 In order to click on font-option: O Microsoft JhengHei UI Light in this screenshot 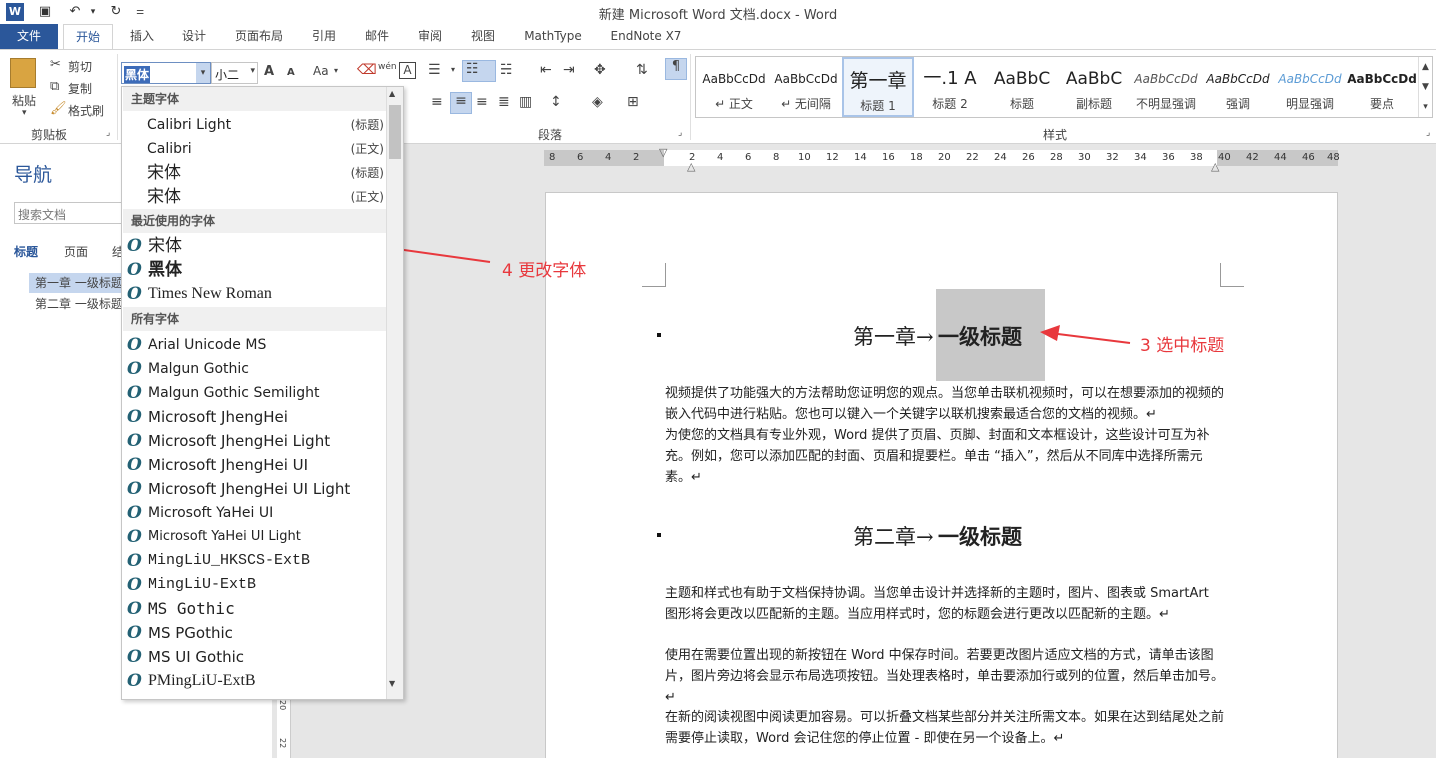, I will do `click(254, 489)`.